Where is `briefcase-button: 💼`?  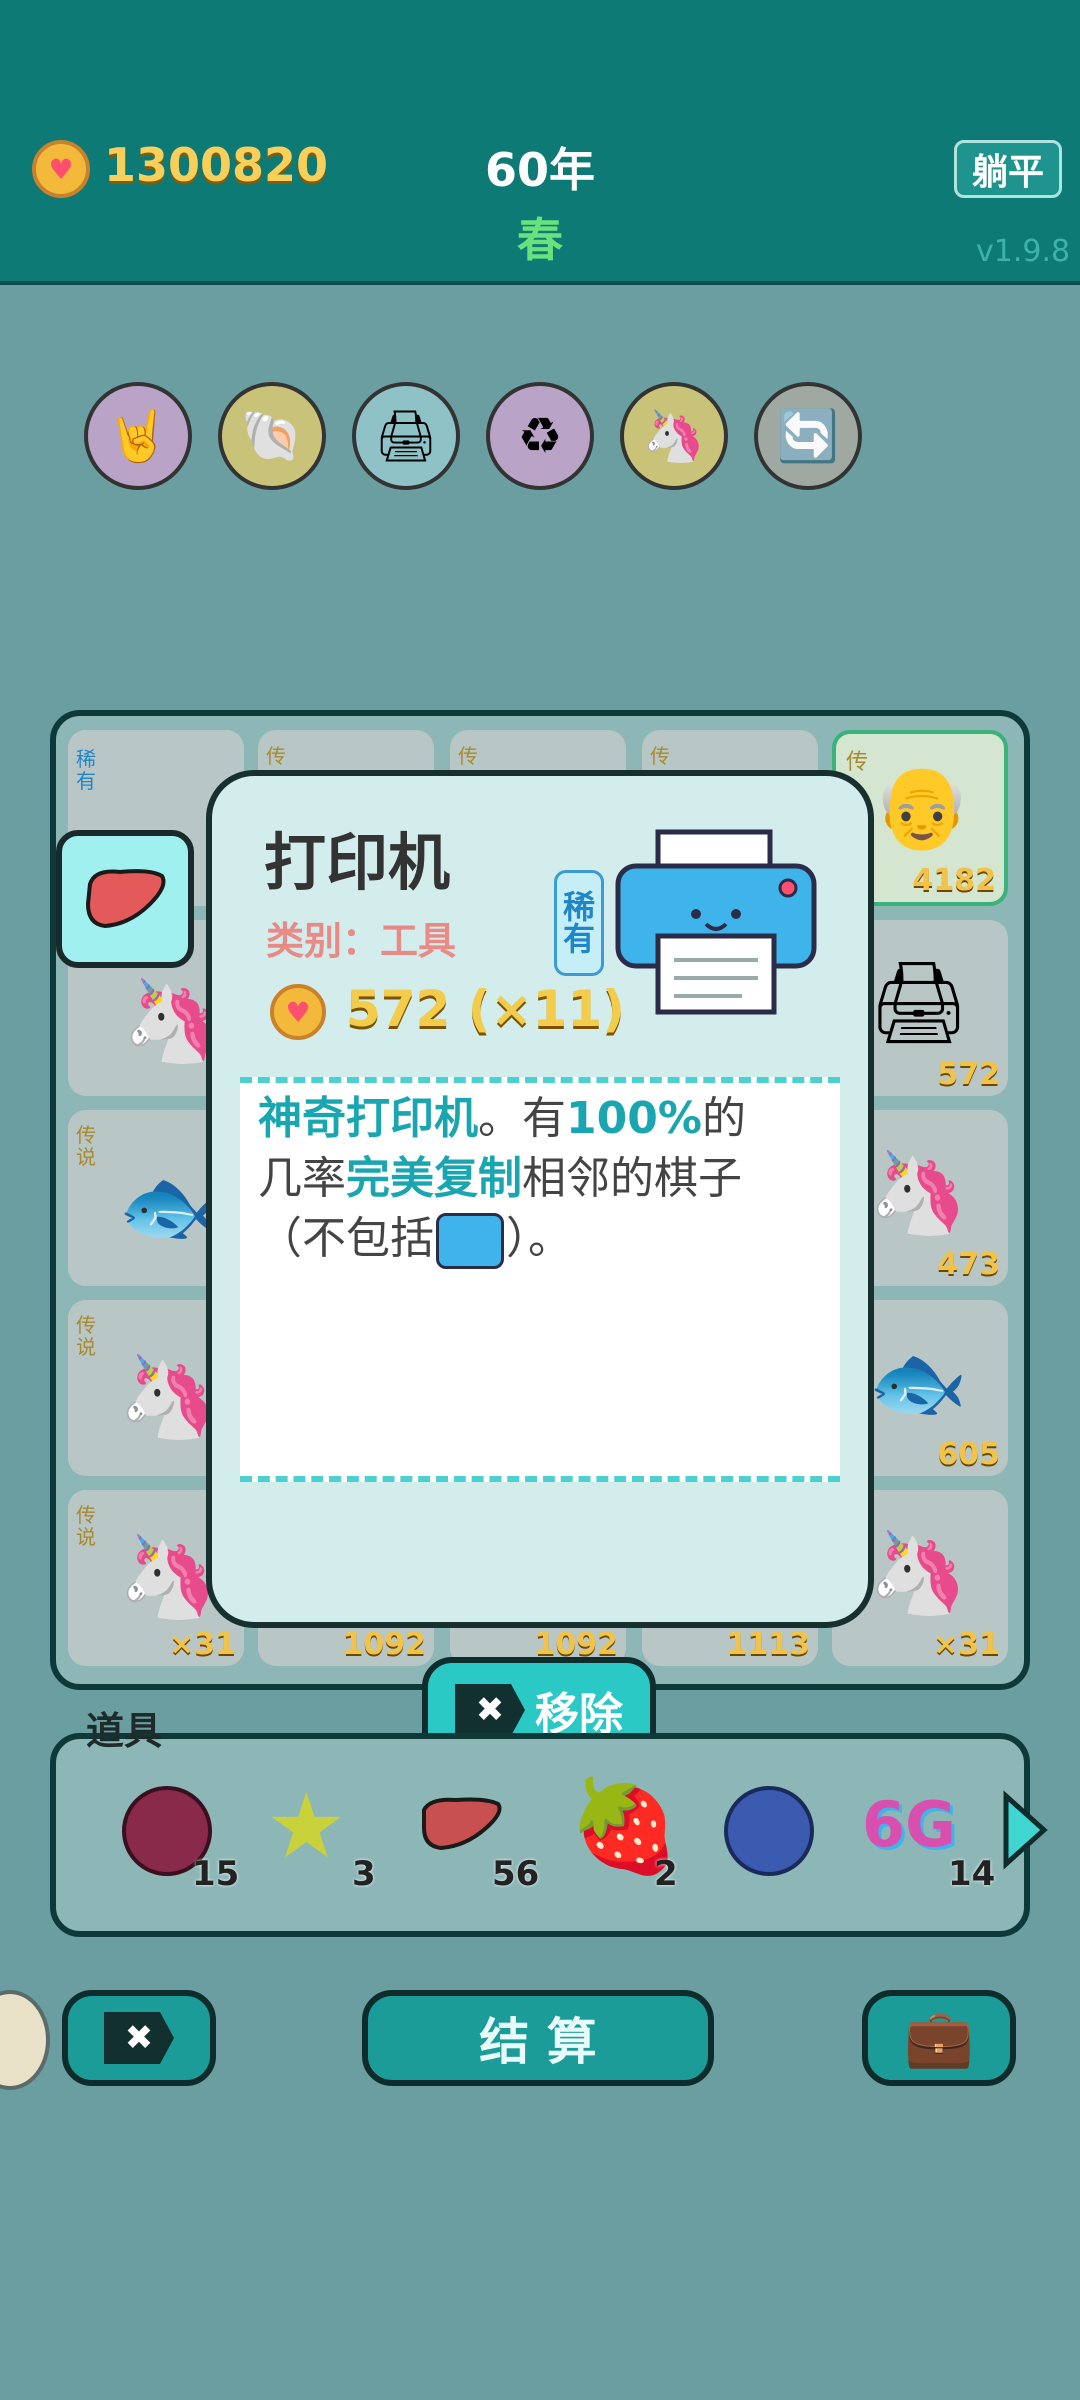
briefcase-button: 💼 is located at coordinates (939, 2038).